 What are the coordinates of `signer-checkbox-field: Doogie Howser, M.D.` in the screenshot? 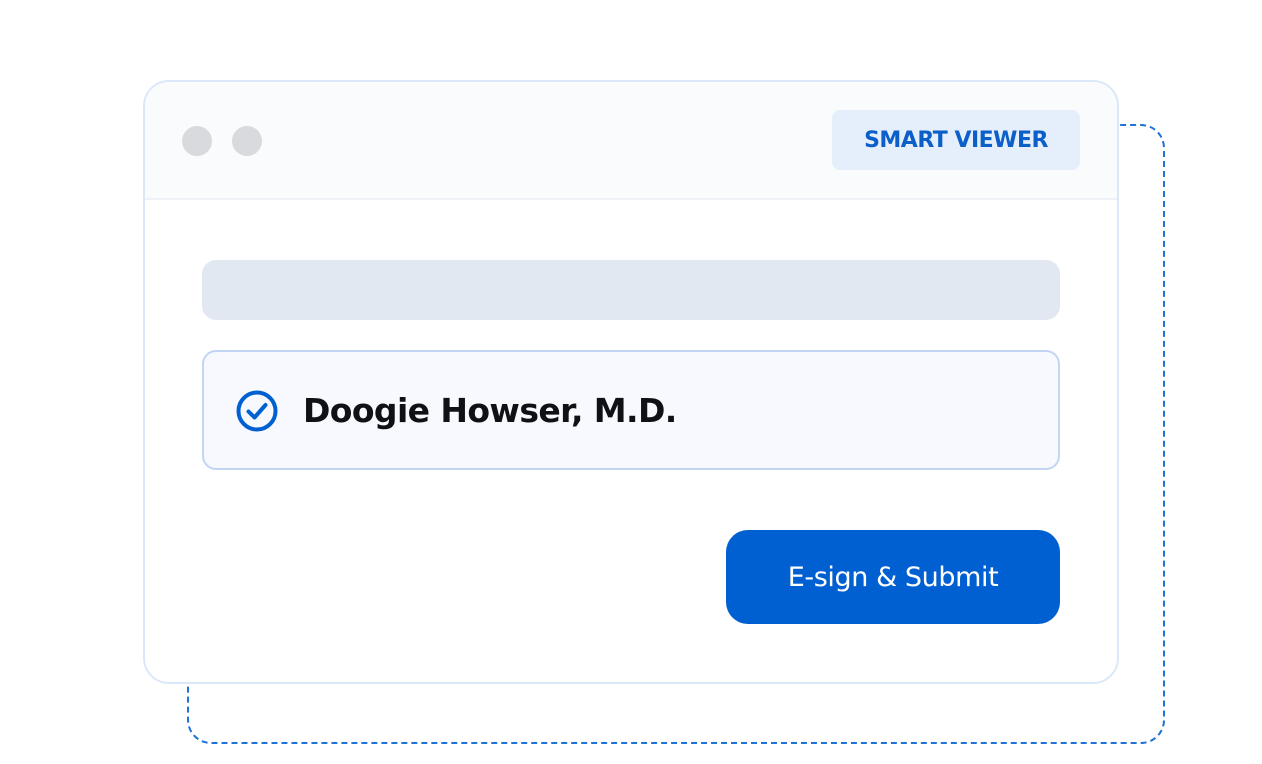 It's located at (631, 410).